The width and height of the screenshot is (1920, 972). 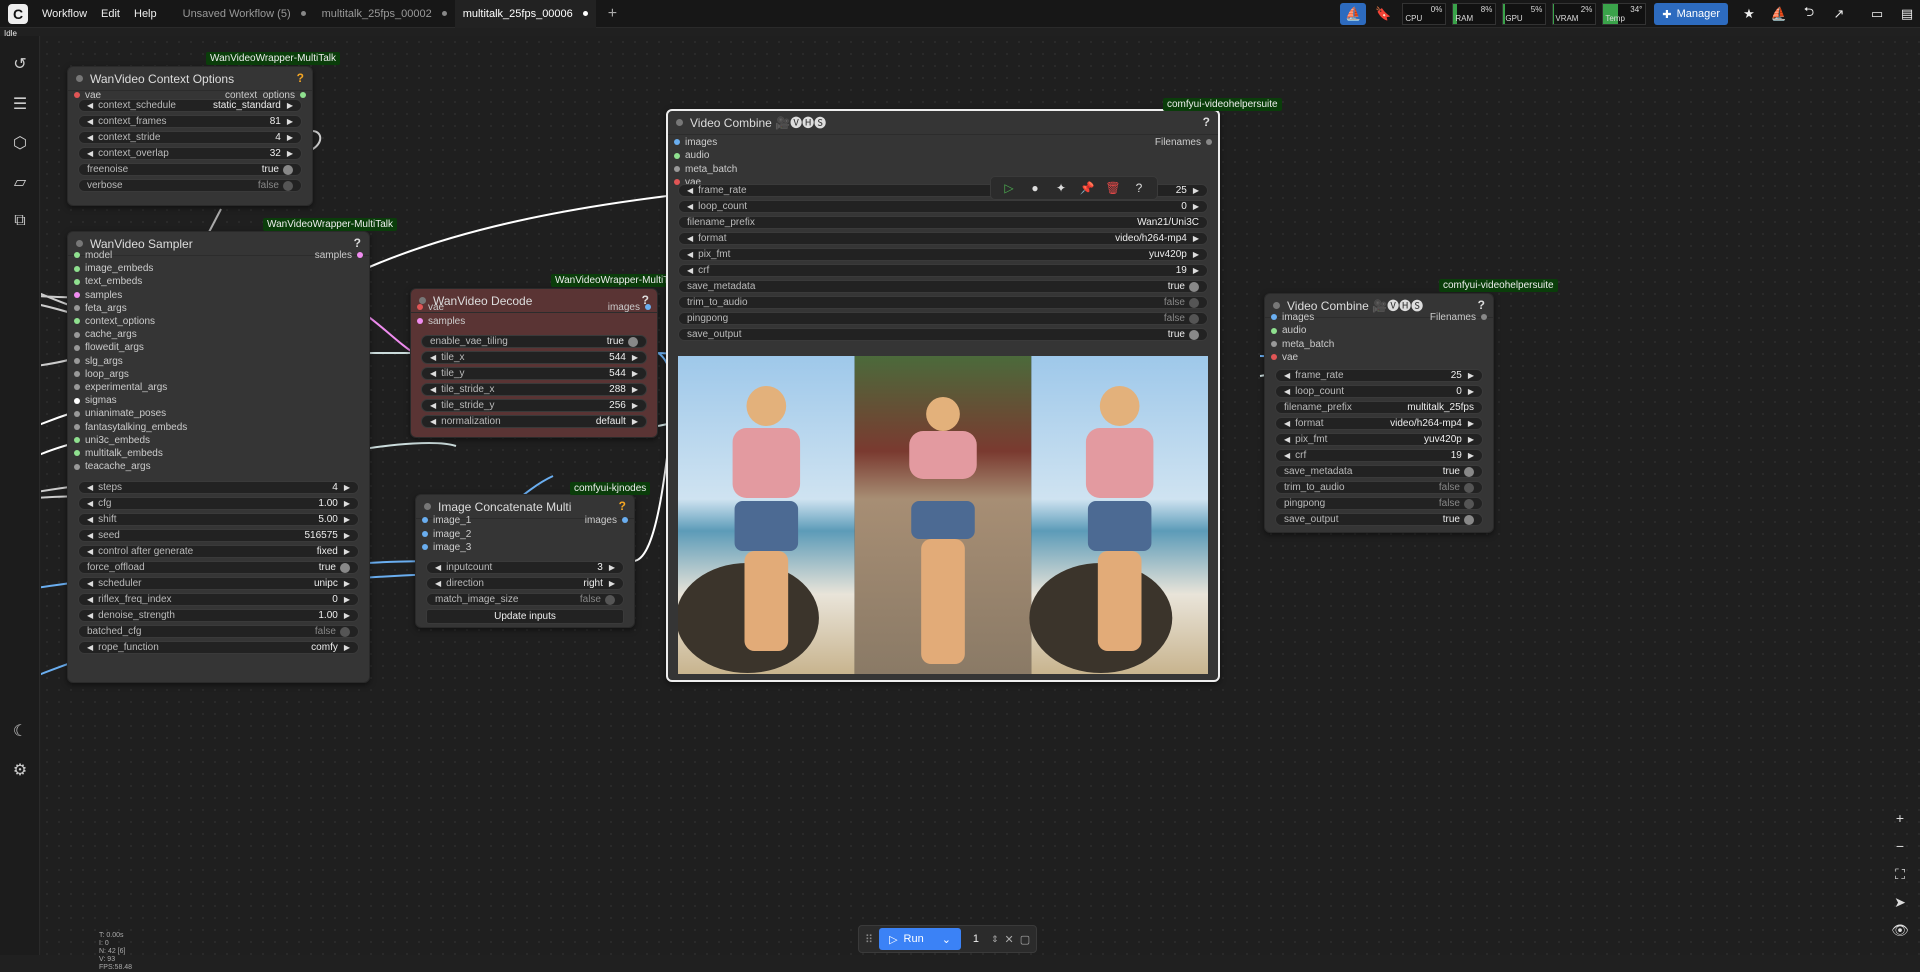 I want to click on widget-batched-cfg: batched_cfg false, so click(x=218, y=631).